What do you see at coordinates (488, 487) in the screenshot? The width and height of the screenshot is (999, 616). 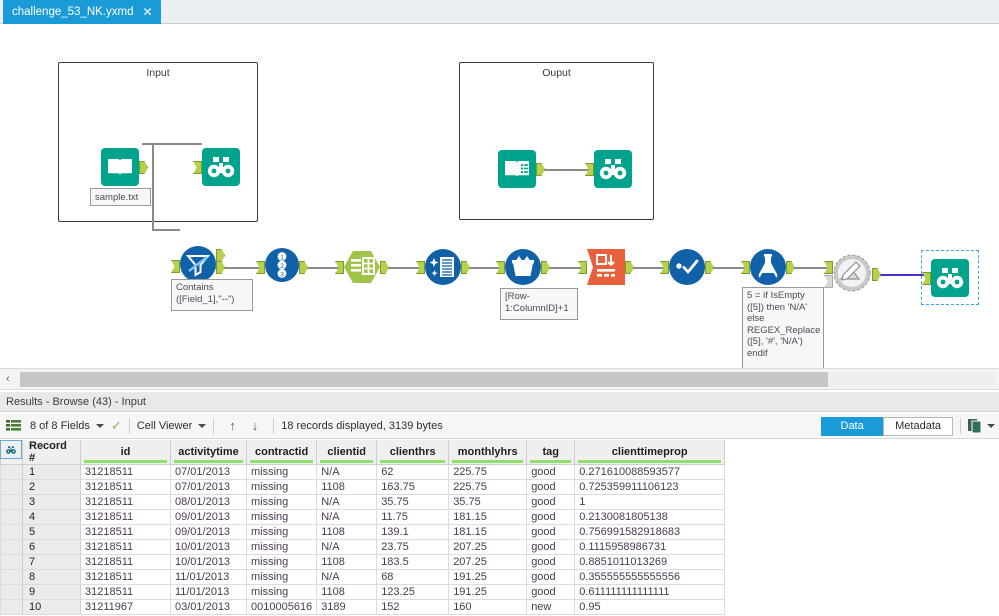 I see `table-cell: 225.75` at bounding box center [488, 487].